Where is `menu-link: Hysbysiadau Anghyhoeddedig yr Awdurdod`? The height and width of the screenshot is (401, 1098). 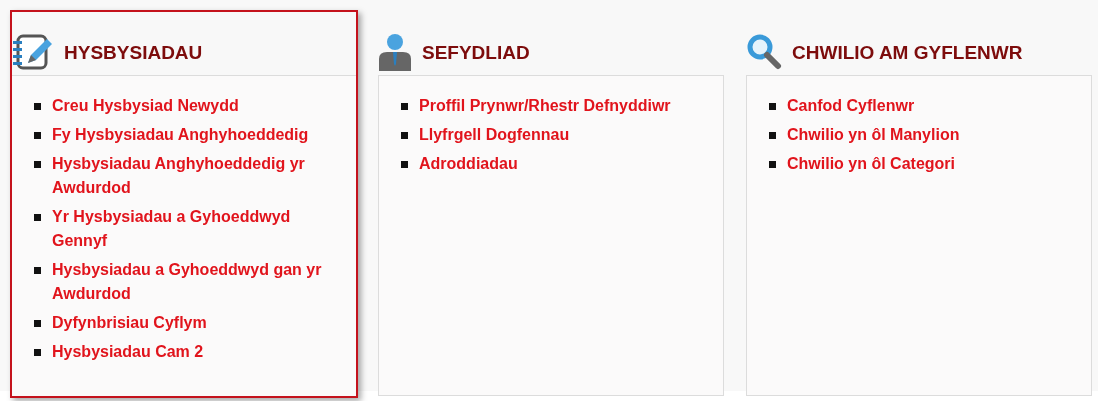 menu-link: Hysbysiadau Anghyhoeddedig yr Awdurdod is located at coordinates (196, 176).